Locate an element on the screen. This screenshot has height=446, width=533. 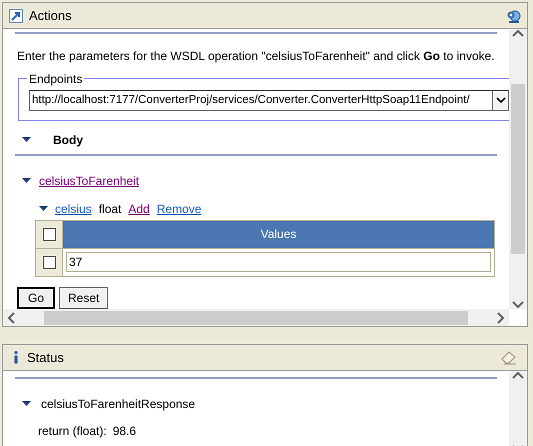
dropdown-button is located at coordinates (500, 100).